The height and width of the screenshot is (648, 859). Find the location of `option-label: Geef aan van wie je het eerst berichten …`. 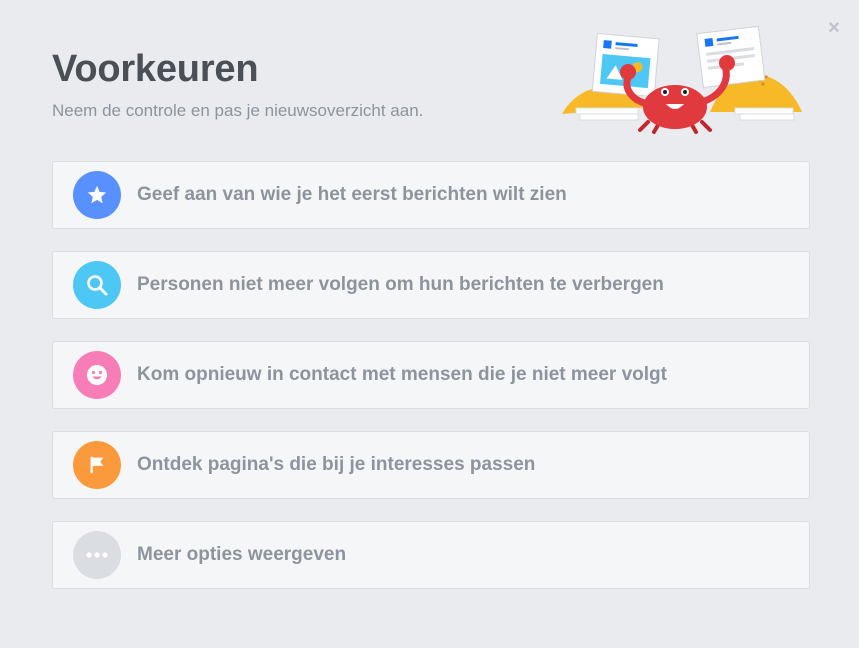

option-label: Geef aan van wie je het eerst berichten … is located at coordinates (352, 194).